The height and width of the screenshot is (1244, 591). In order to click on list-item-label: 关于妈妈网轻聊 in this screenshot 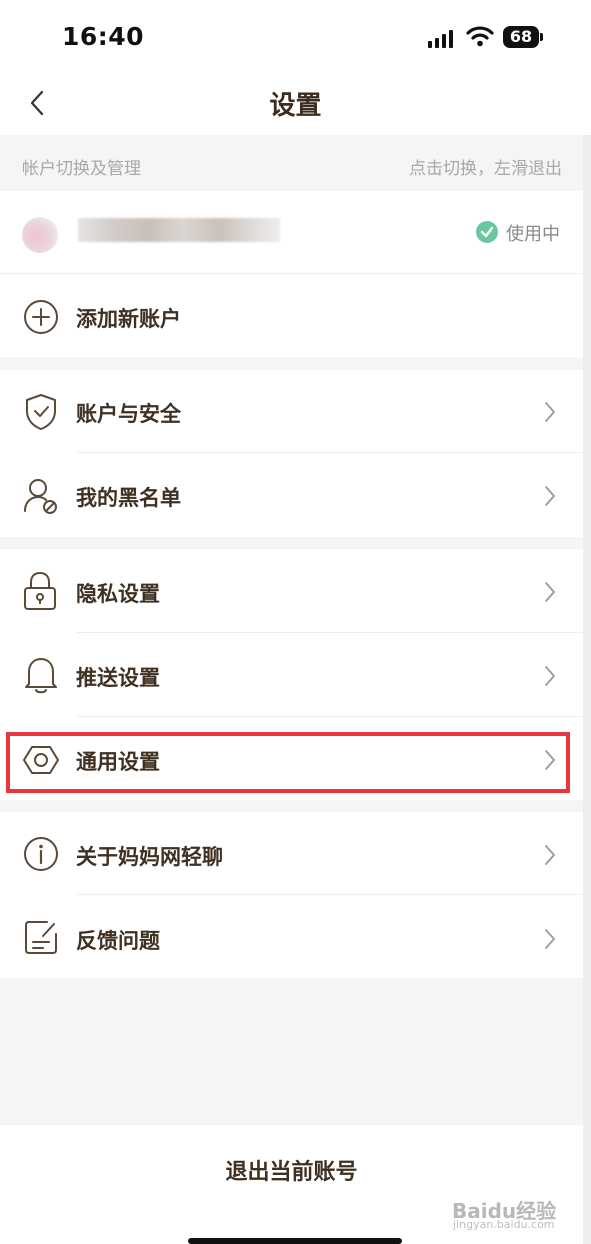, I will do `click(149, 857)`.